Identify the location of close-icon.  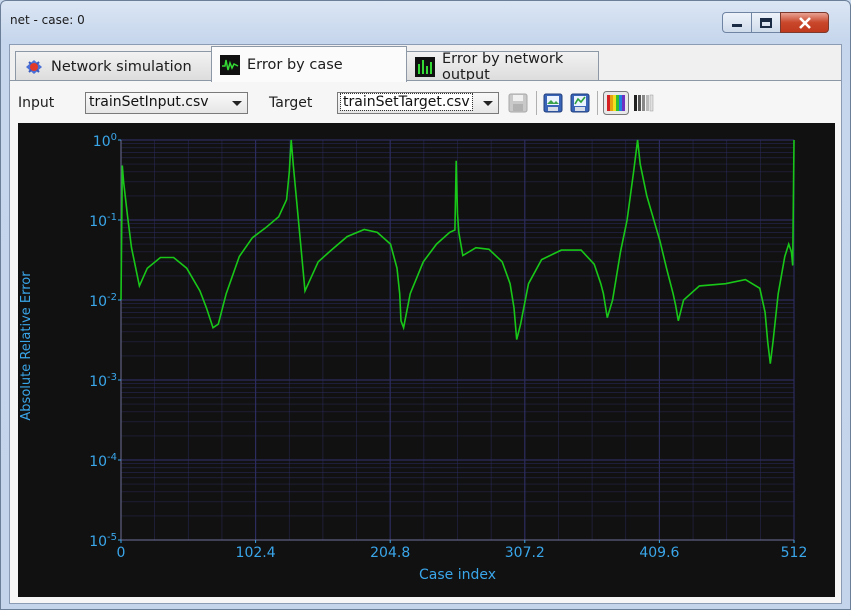
(804, 22).